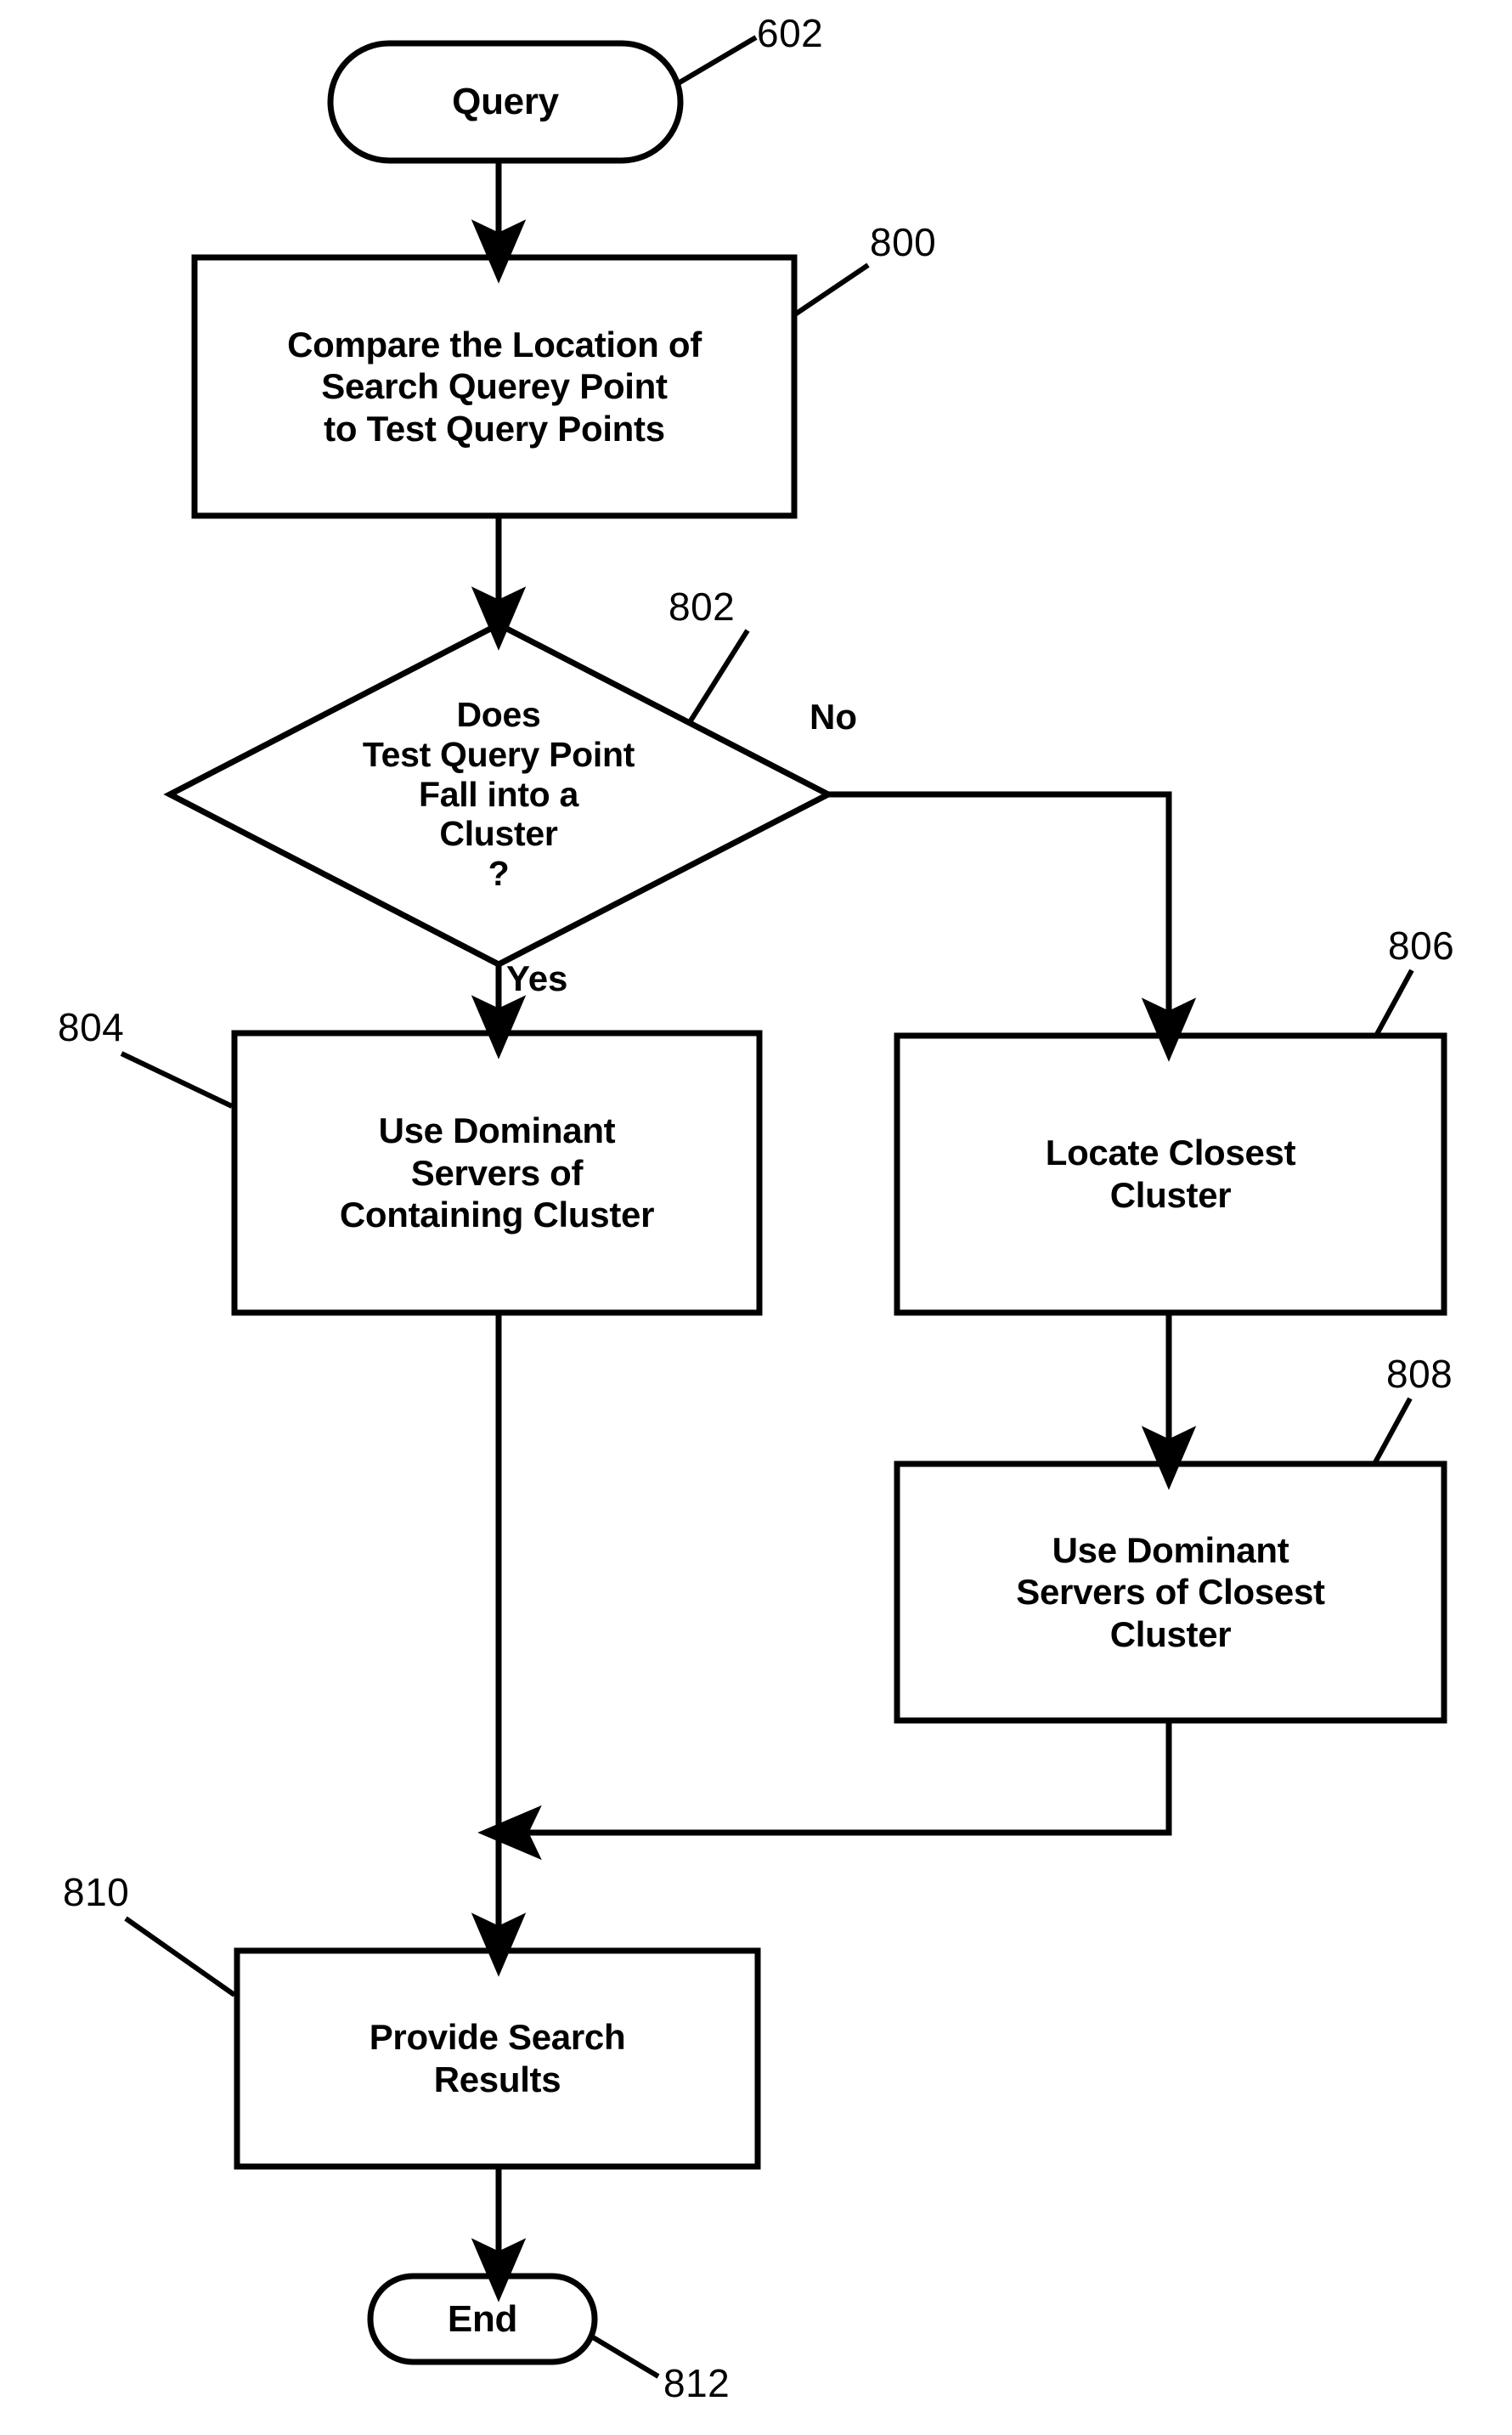  I want to click on ref-numeral-804: 804, so click(91, 1027).